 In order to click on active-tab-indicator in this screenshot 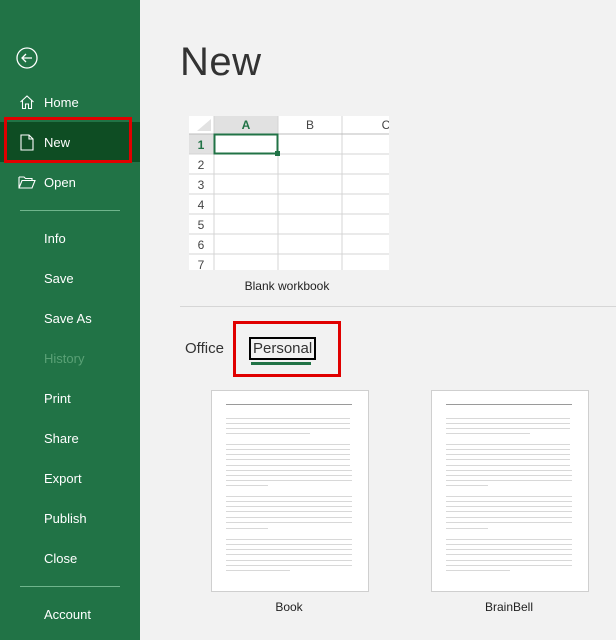, I will do `click(281, 363)`.